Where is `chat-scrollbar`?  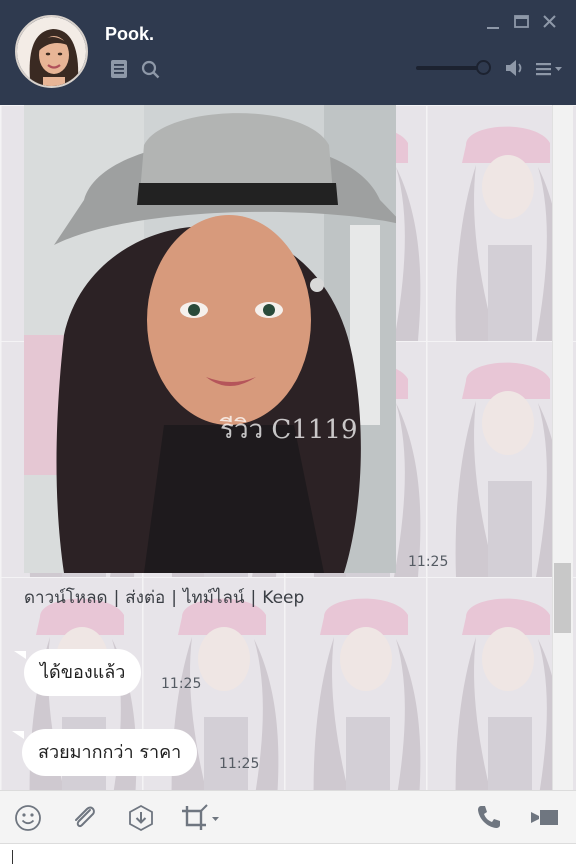
chat-scrollbar is located at coordinates (562, 447).